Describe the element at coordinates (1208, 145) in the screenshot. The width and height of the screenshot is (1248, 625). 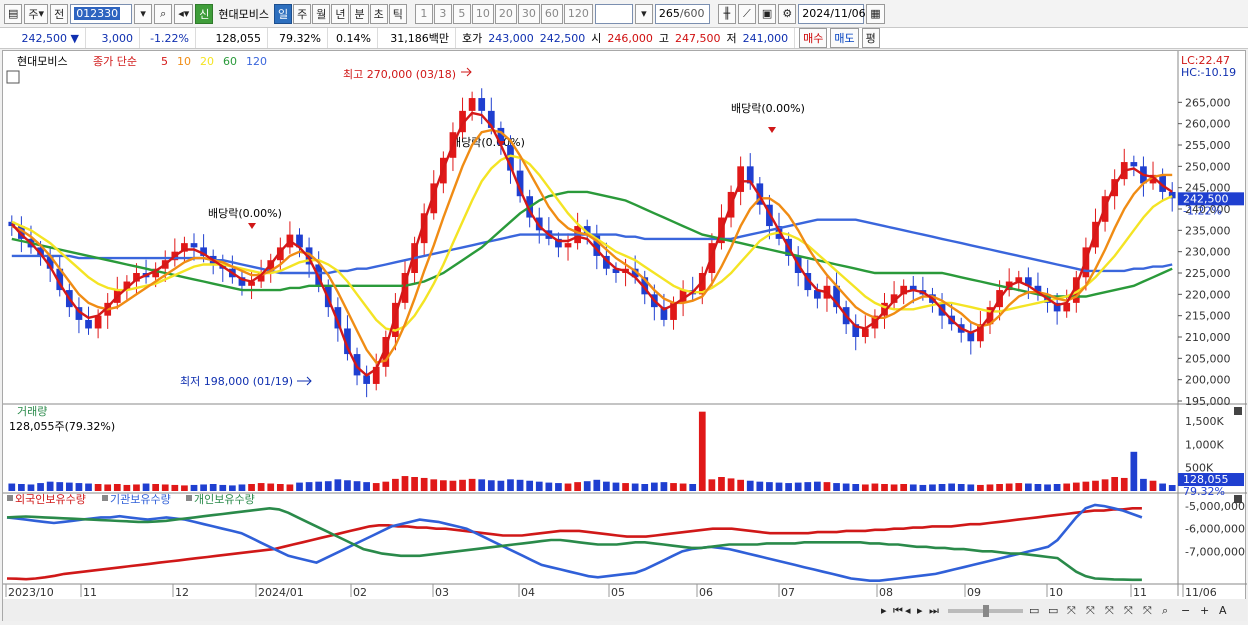
I see `price-tick-label: 255,000` at that location.